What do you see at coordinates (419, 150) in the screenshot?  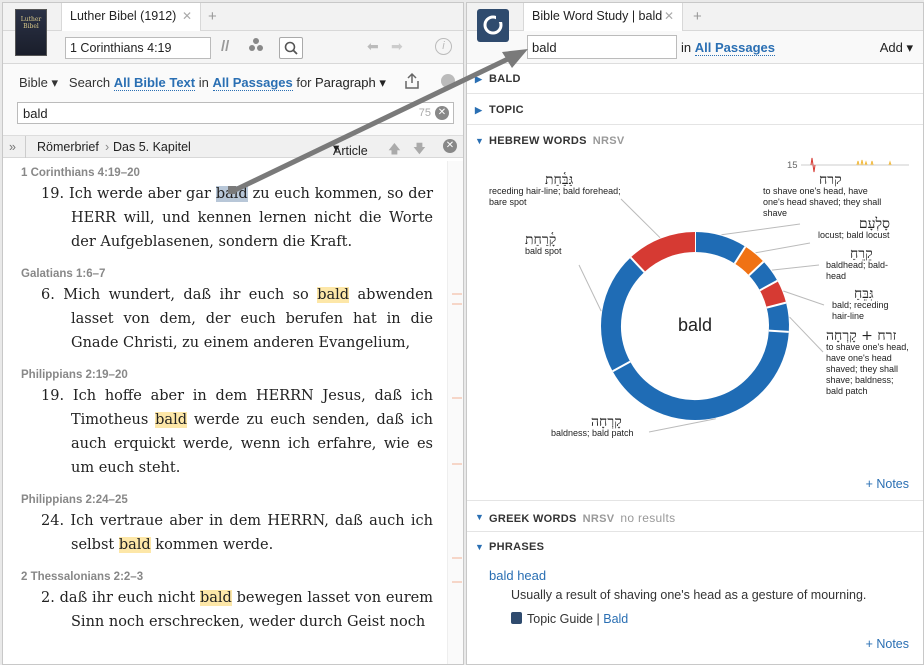 I see `next-arrow-icon: 🡇` at bounding box center [419, 150].